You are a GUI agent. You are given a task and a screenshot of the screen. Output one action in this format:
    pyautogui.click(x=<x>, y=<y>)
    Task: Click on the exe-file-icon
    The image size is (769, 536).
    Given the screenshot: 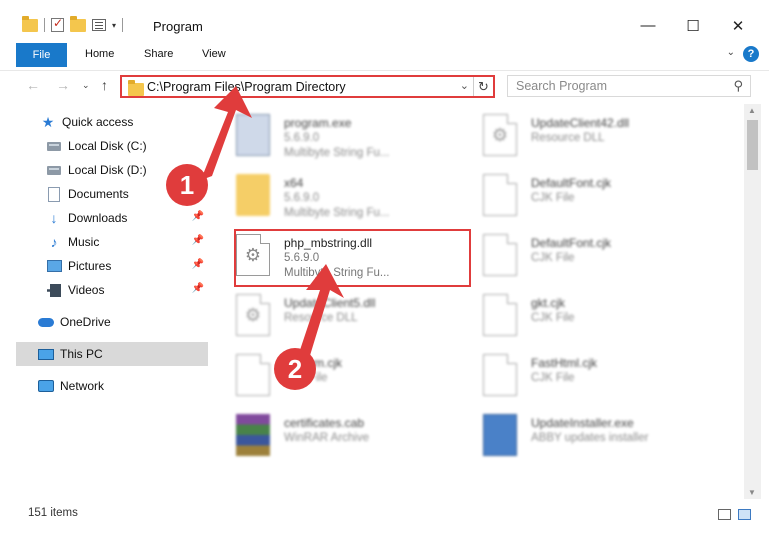 What is the action you would take?
    pyautogui.click(x=253, y=135)
    